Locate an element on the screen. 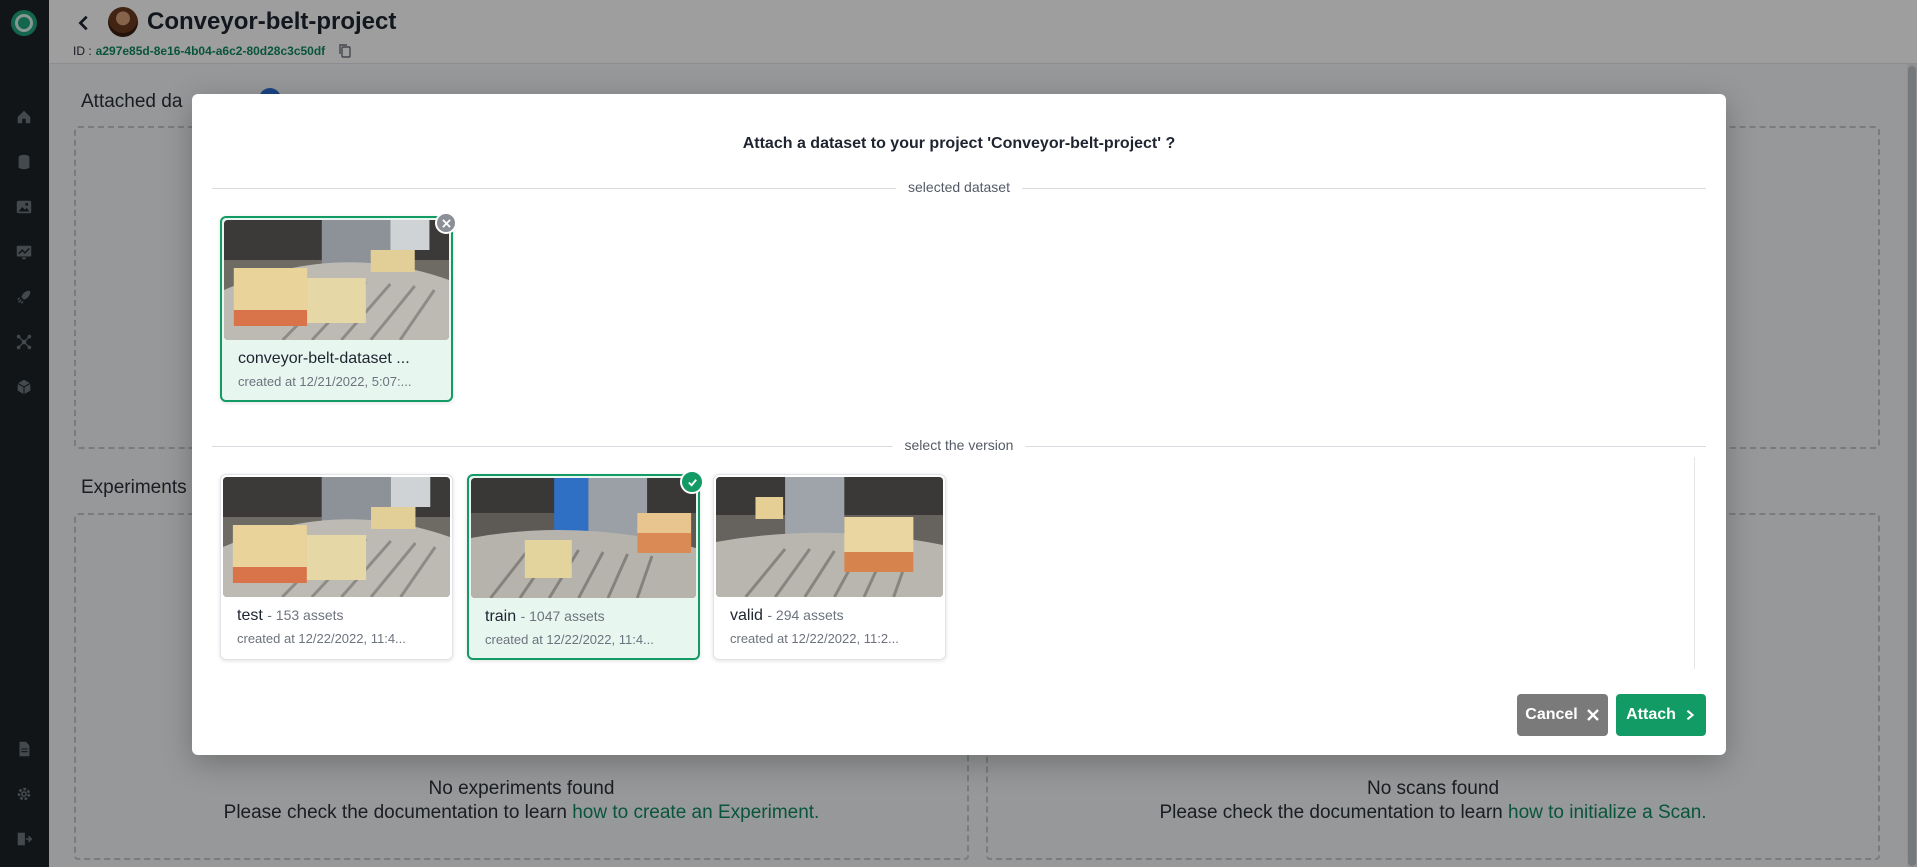 The height and width of the screenshot is (867, 1917). dataset-thumbnail is located at coordinates (336, 280).